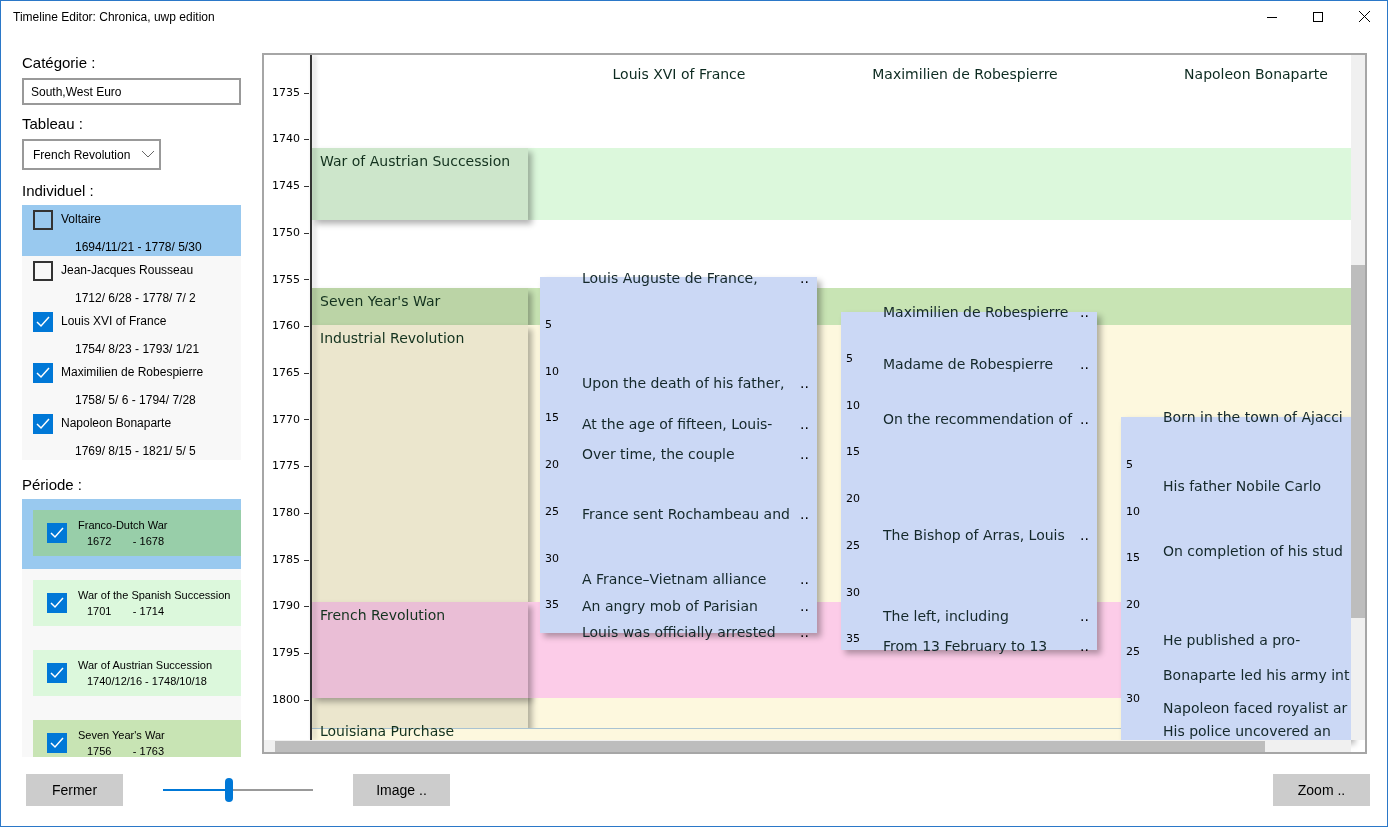 Image resolution: width=1388 pixels, height=827 pixels. I want to click on vertical-scrollbar, so click(1358, 397).